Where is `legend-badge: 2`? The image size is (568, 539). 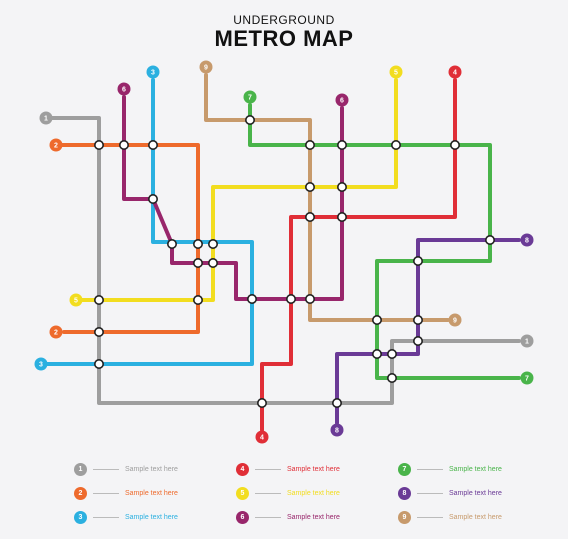 legend-badge: 2 is located at coordinates (80, 493).